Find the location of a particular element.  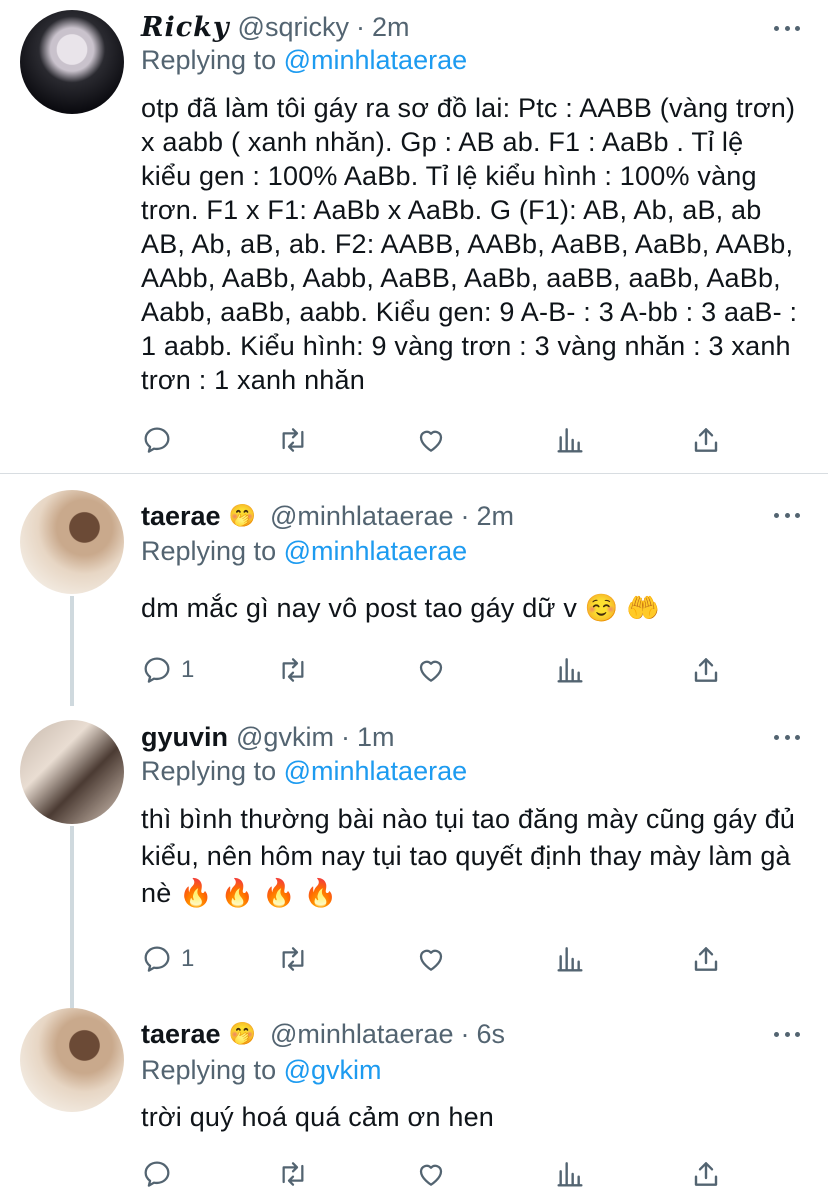

display-name: gyuvin is located at coordinates (184, 737).